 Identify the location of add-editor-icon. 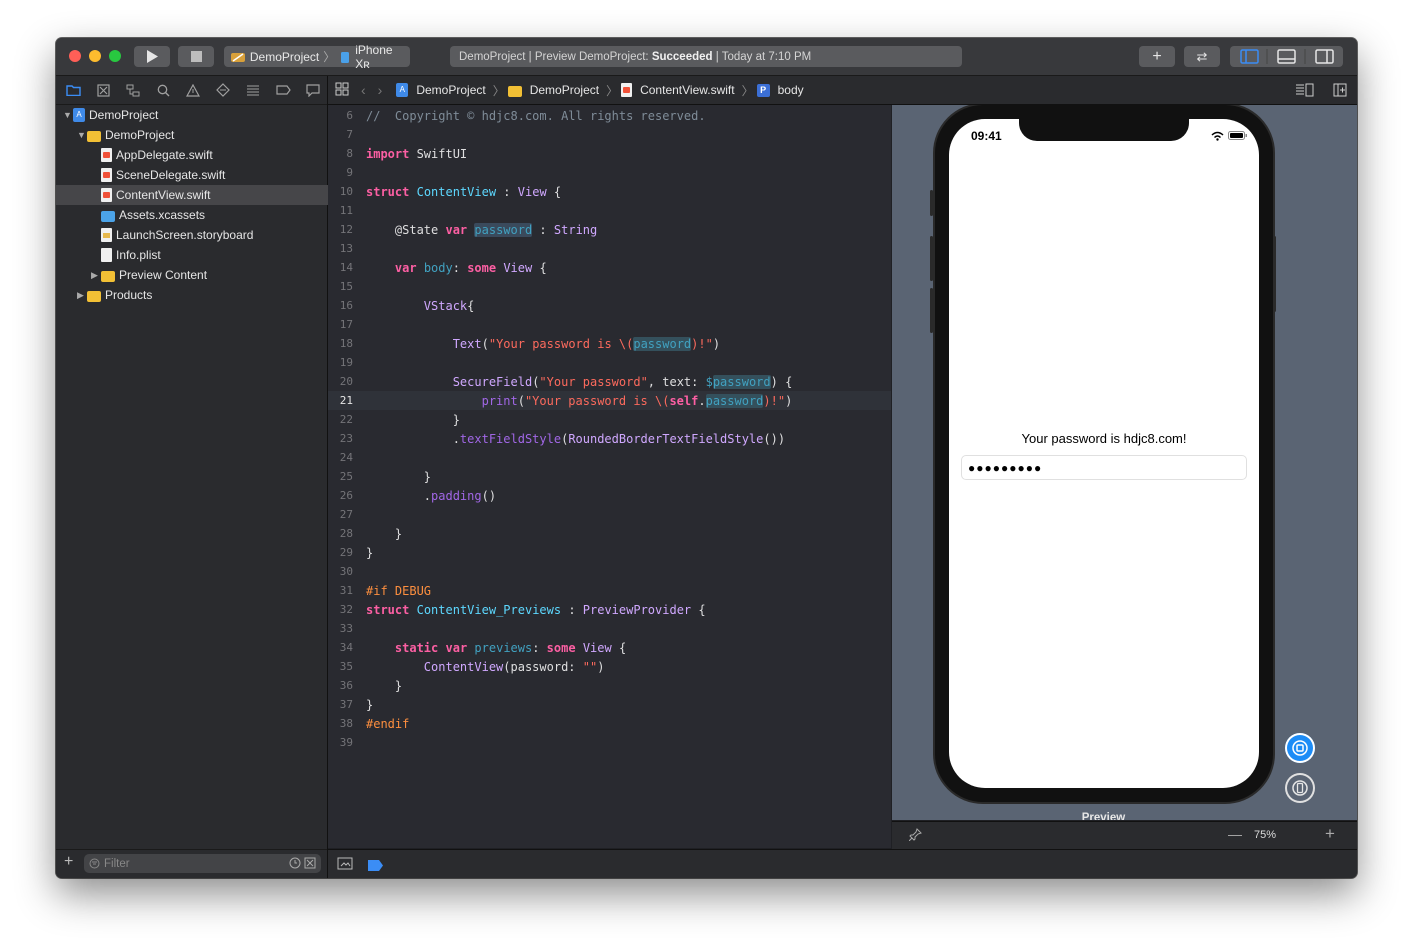
(1340, 91).